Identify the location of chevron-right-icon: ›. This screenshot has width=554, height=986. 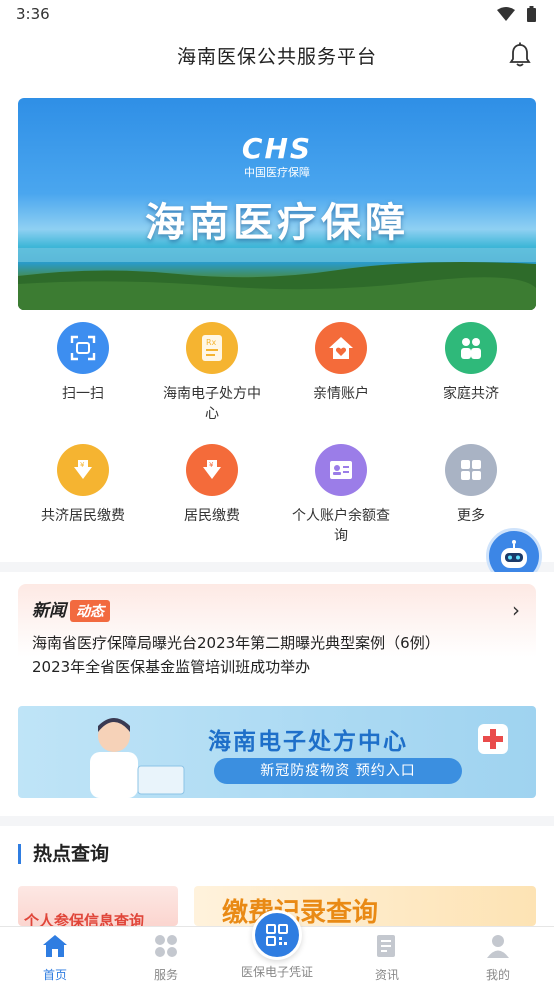
(516, 610).